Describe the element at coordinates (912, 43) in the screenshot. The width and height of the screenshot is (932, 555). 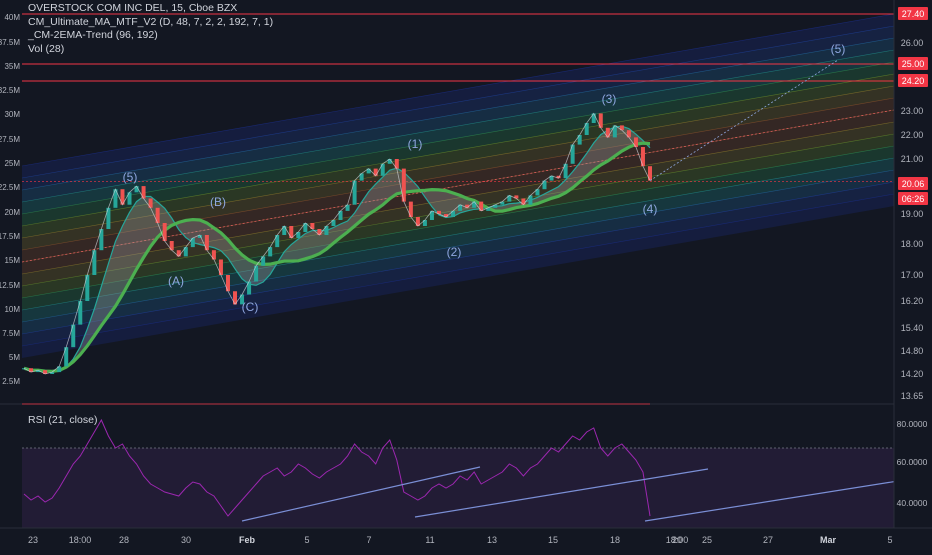
I see `price-tick-label: 26.00` at that location.